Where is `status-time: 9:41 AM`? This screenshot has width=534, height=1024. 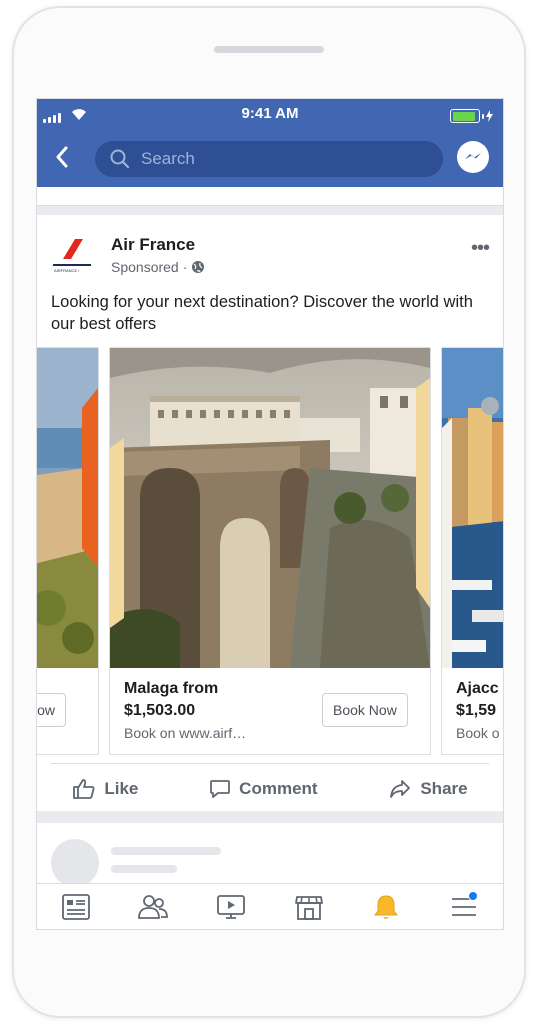
status-time: 9:41 AM is located at coordinates (270, 113).